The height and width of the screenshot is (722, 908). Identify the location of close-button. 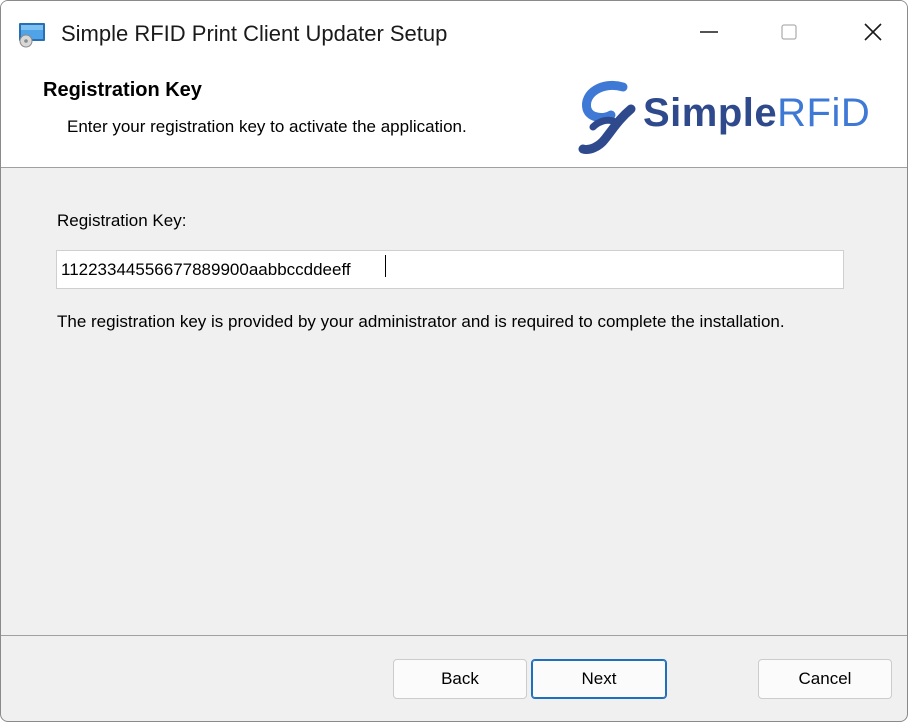
(873, 34).